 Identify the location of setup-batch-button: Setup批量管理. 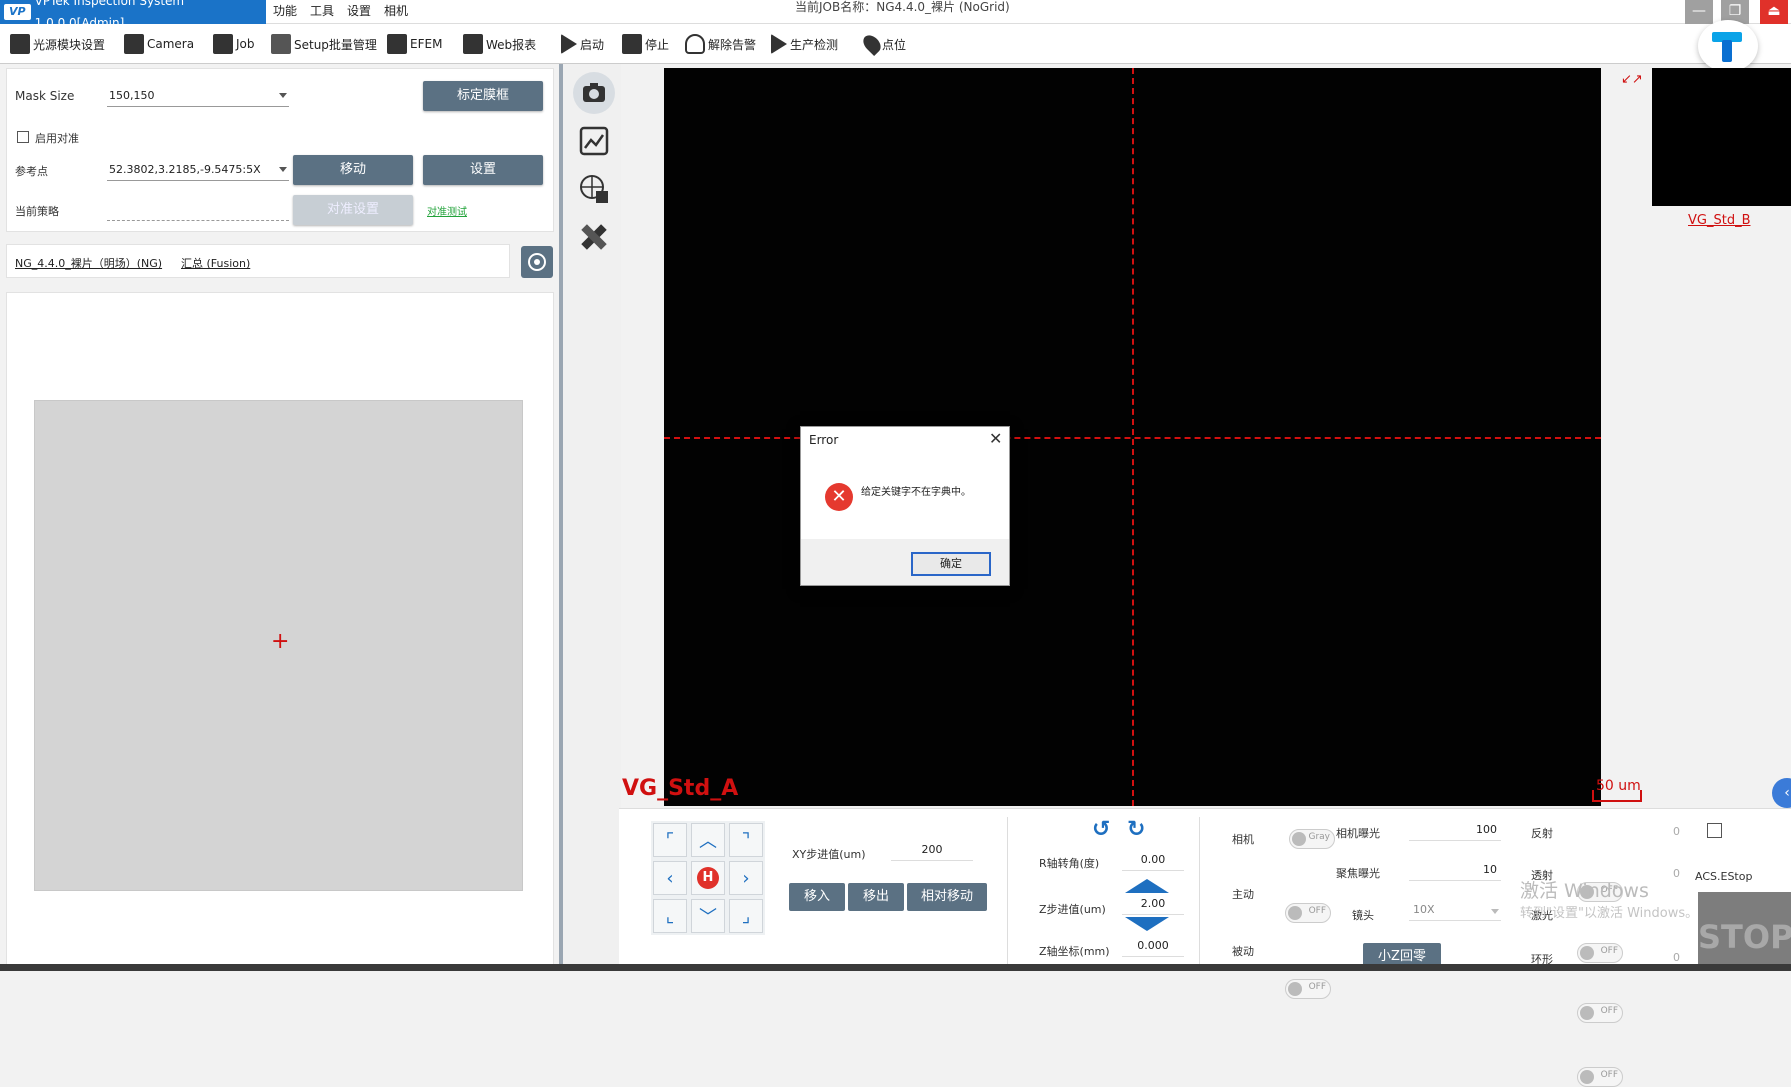
(324, 44).